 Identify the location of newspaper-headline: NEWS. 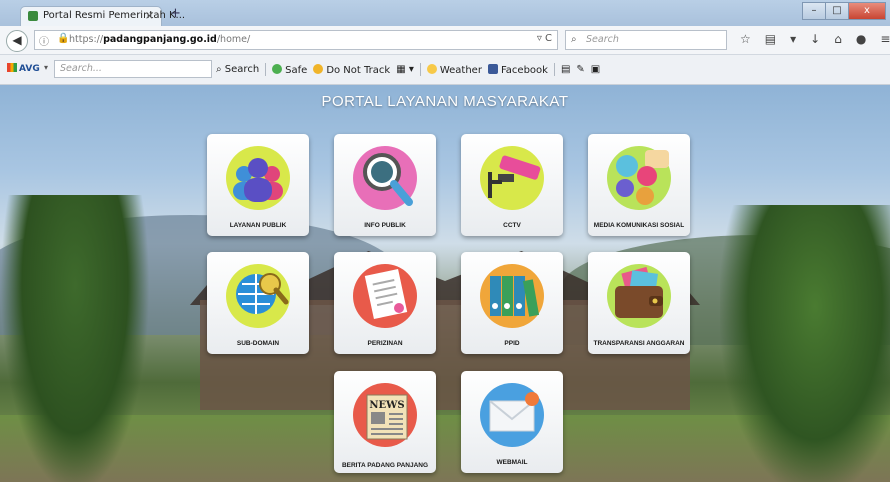
(386, 405).